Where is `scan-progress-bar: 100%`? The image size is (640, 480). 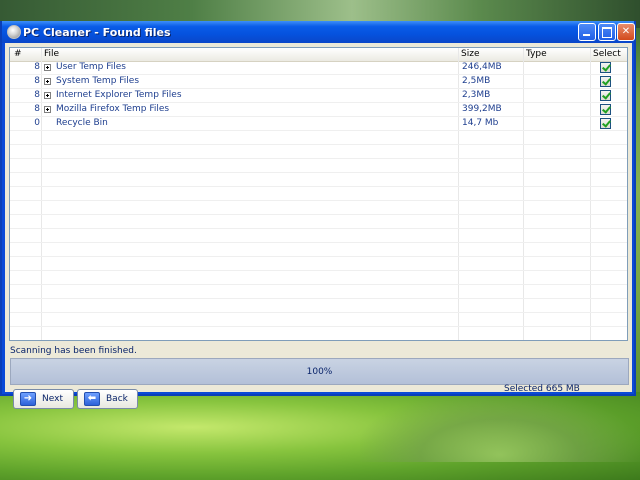 scan-progress-bar: 100% is located at coordinates (319, 371).